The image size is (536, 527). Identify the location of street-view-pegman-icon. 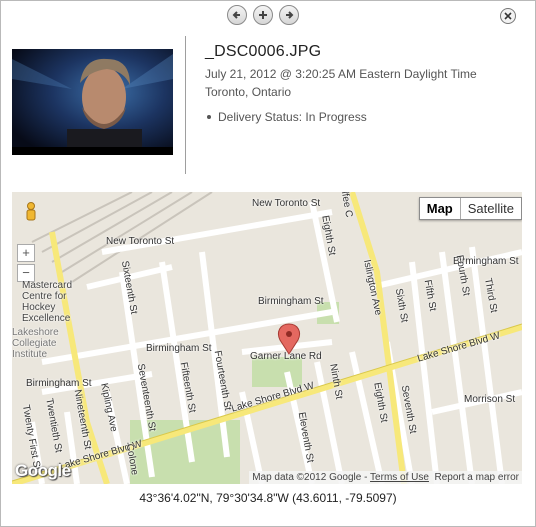
(31, 213).